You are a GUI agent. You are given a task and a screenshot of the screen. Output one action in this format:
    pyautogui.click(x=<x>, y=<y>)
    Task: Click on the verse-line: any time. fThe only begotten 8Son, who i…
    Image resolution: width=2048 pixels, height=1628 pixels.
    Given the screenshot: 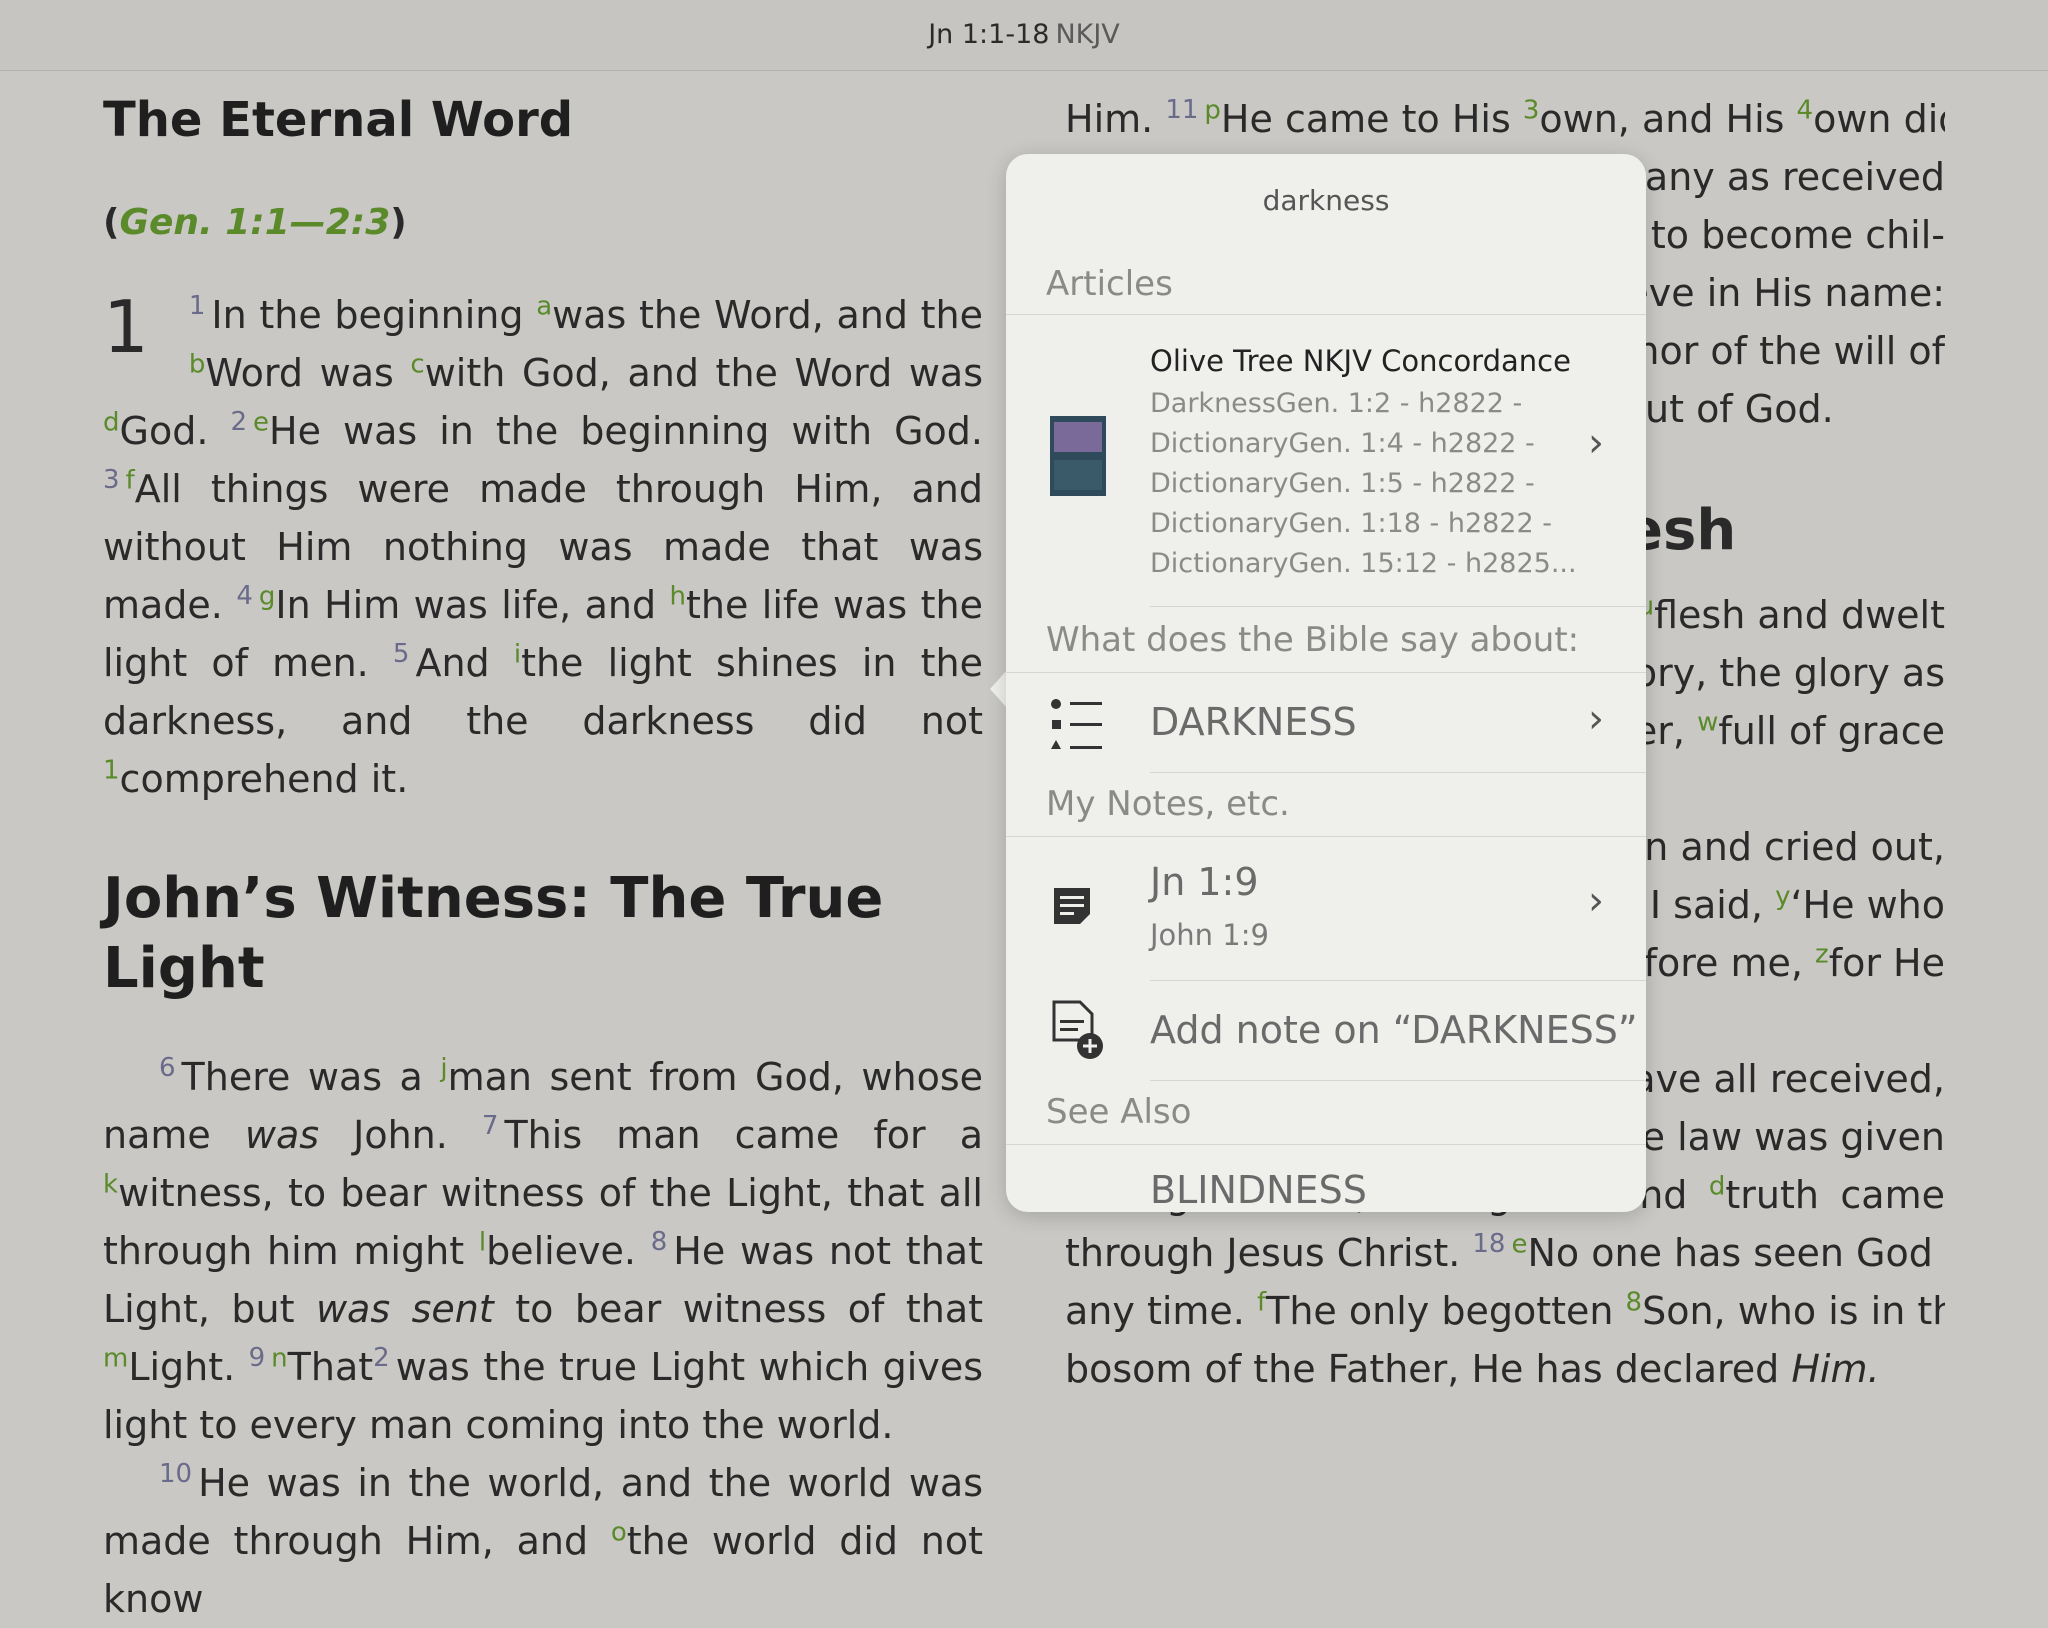 What is the action you would take?
    pyautogui.click(x=1505, y=1311)
    